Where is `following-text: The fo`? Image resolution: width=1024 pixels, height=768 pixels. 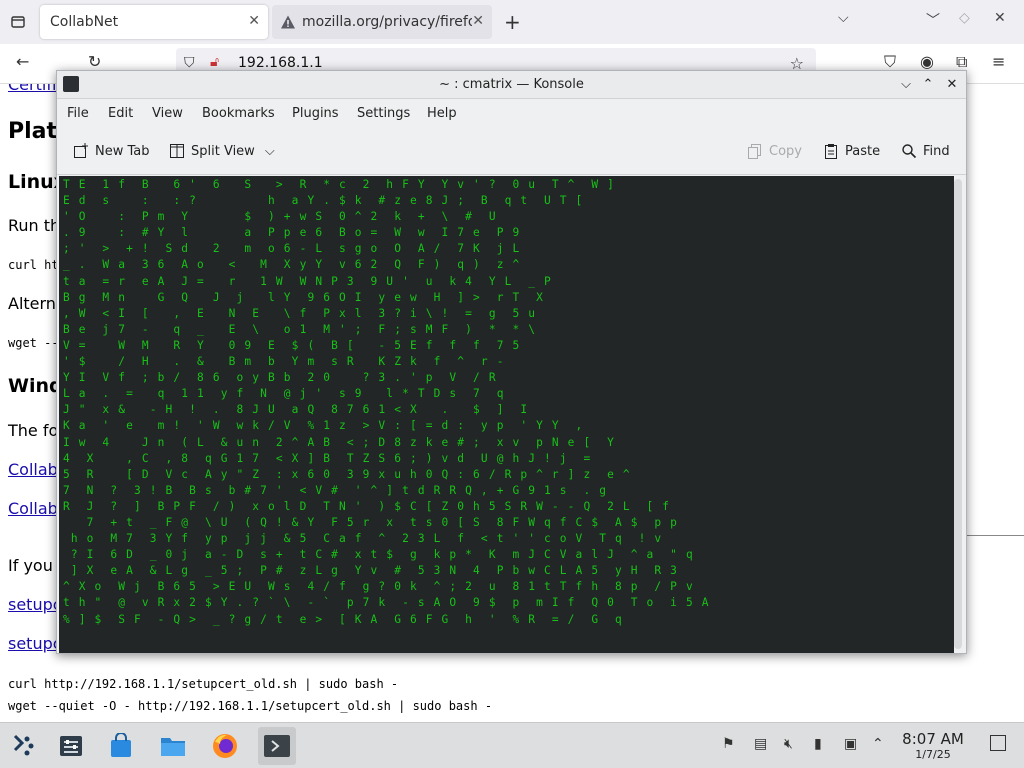
following-text: The fo is located at coordinates (33, 430).